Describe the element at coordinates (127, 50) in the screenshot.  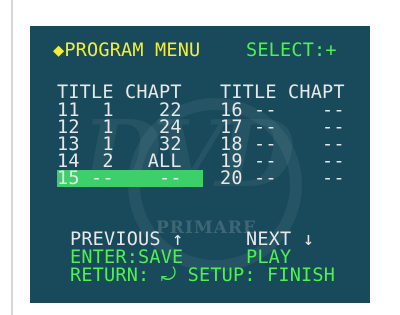
I see `menu-title: ◆PROGRAM MENU` at that location.